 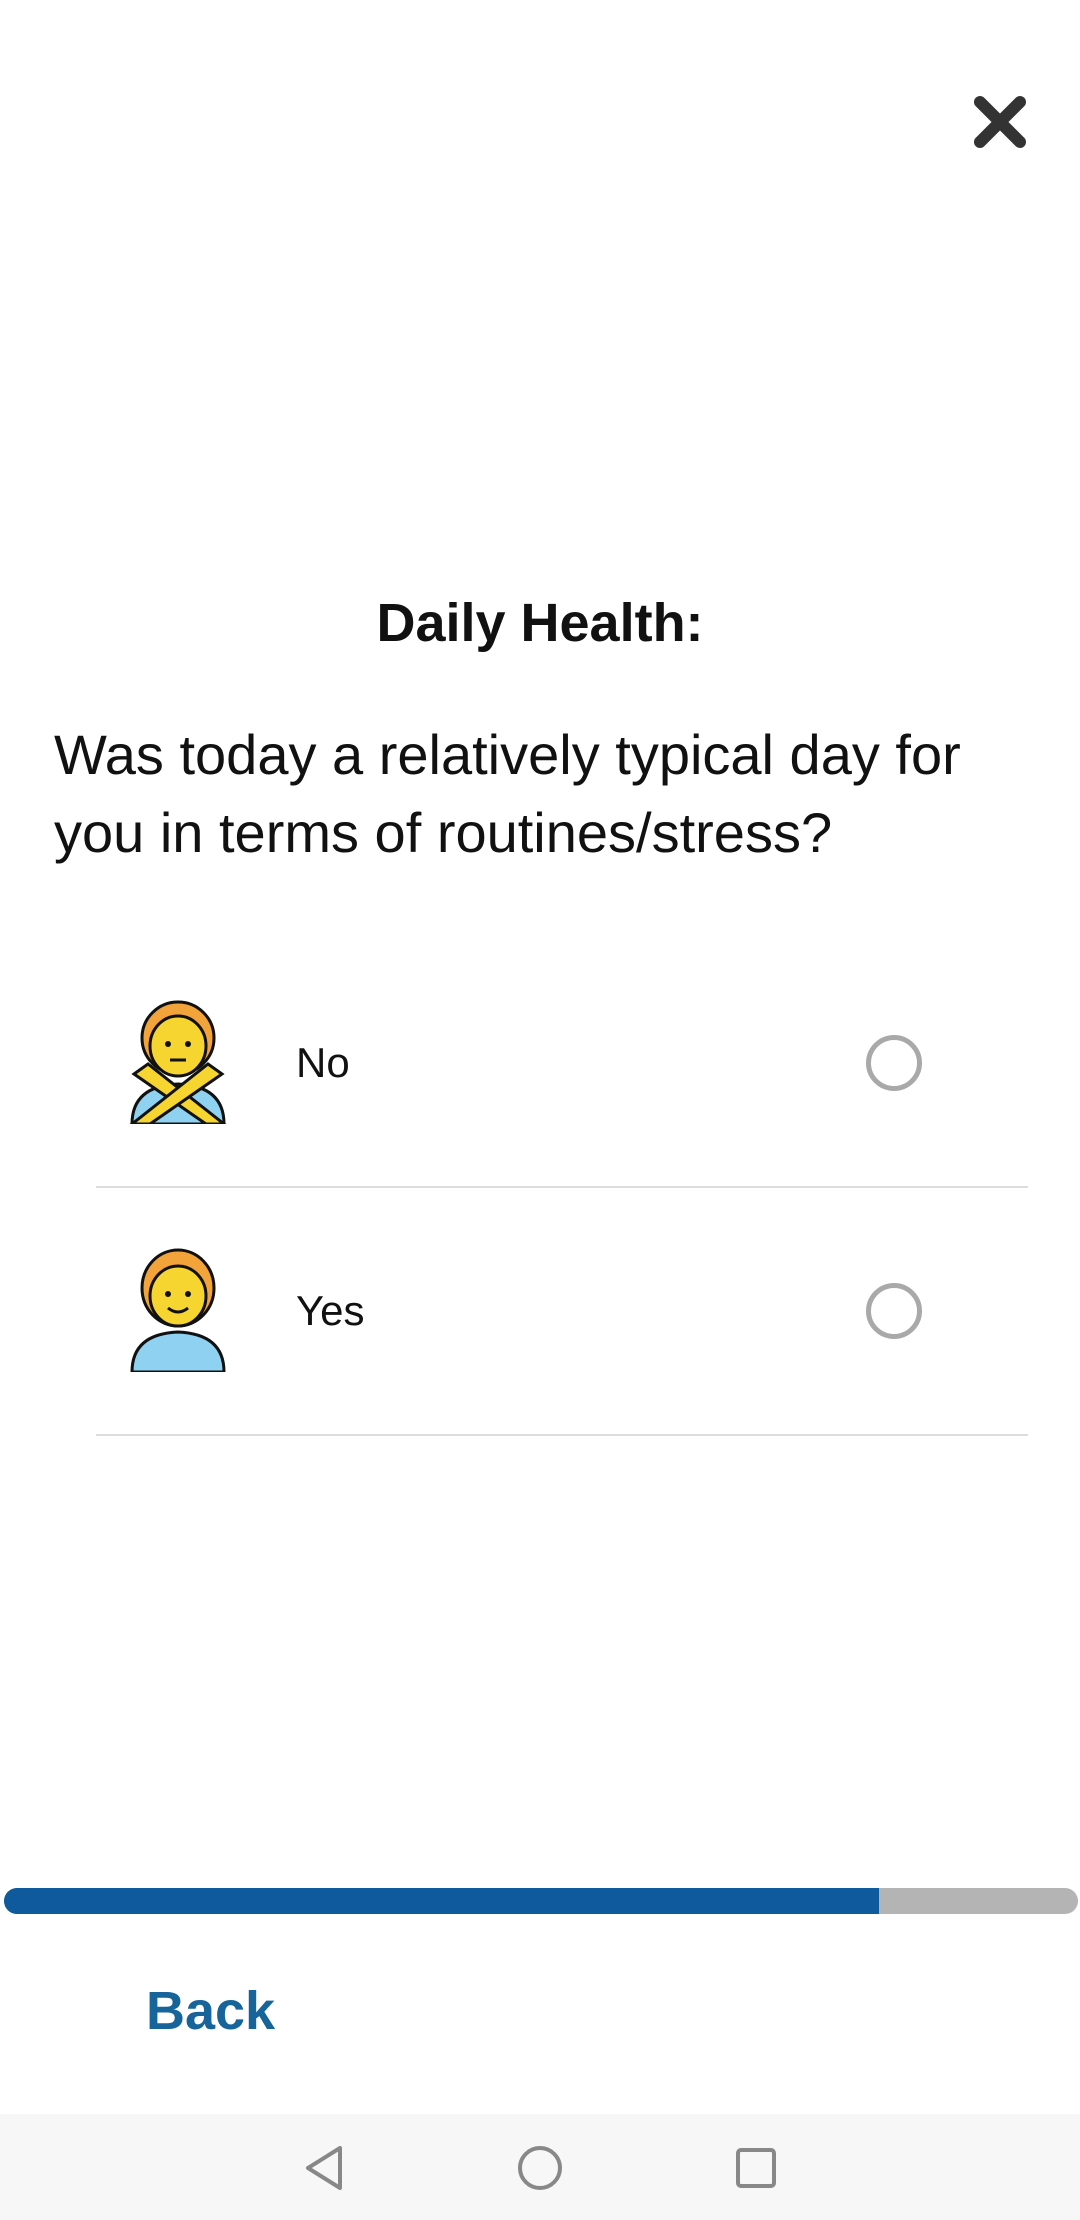 What do you see at coordinates (178, 1310) in the screenshot?
I see `person-icon` at bounding box center [178, 1310].